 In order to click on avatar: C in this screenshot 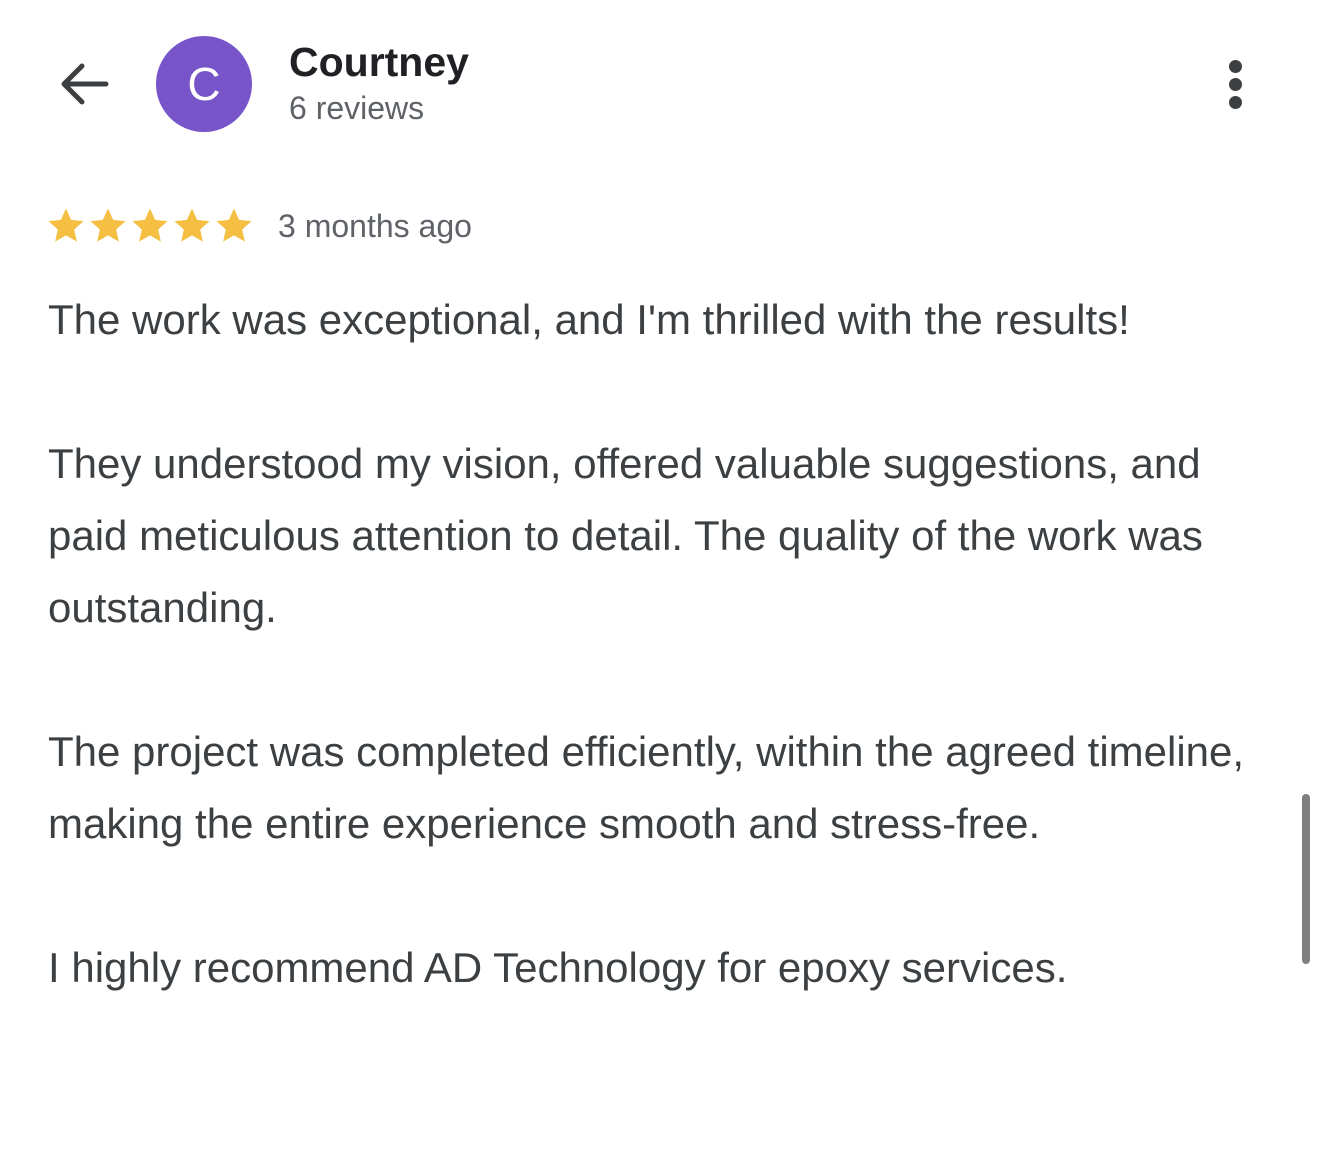, I will do `click(204, 84)`.